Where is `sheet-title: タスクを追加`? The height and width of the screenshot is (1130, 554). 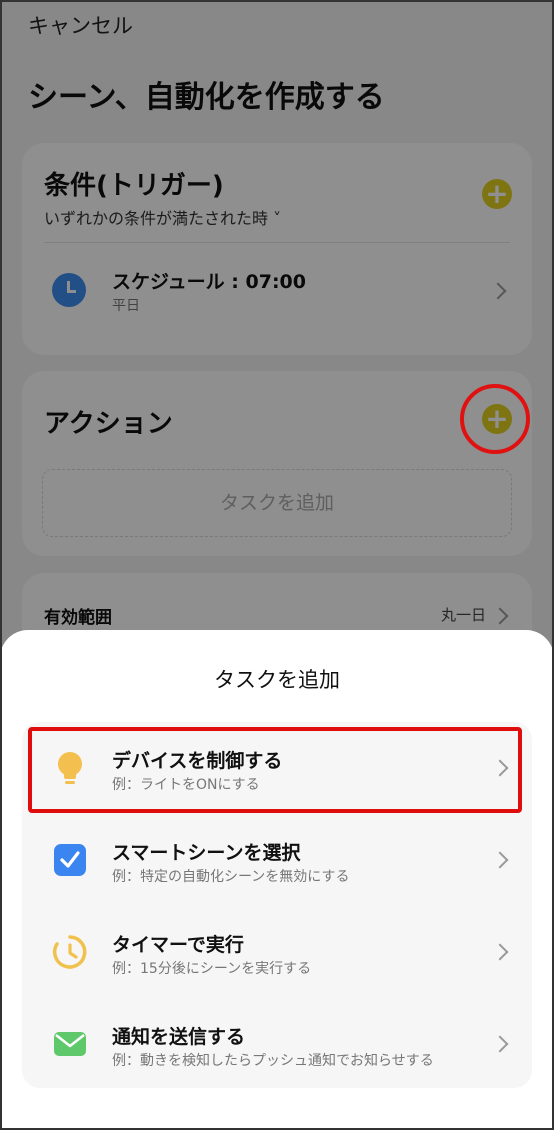
sheet-title: タスクを追加 is located at coordinates (277, 680).